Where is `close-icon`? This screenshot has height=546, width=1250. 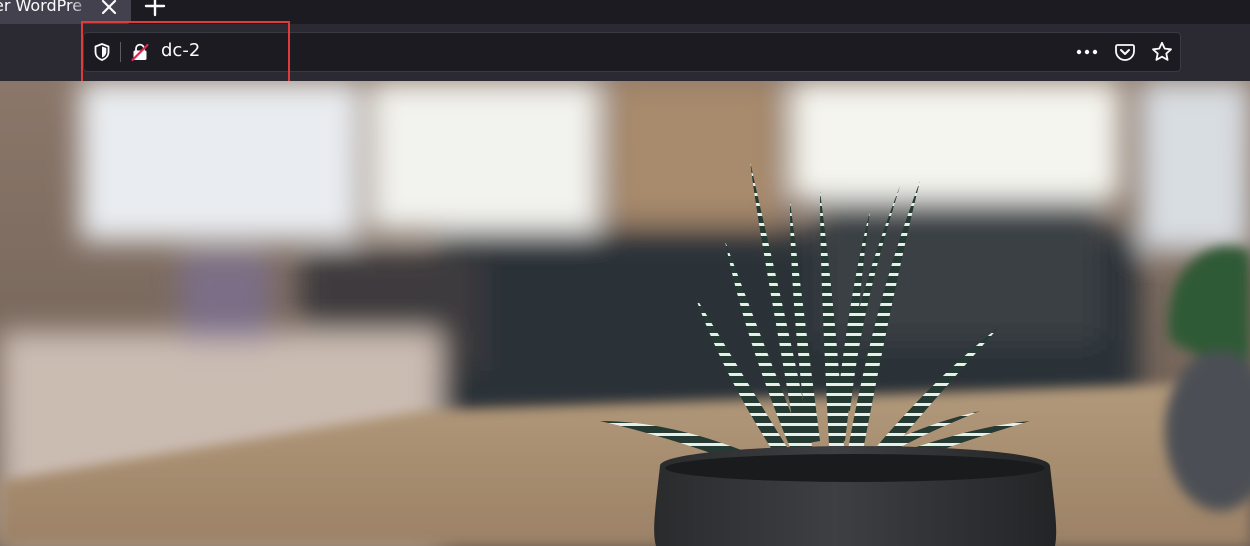
close-icon is located at coordinates (109, 9).